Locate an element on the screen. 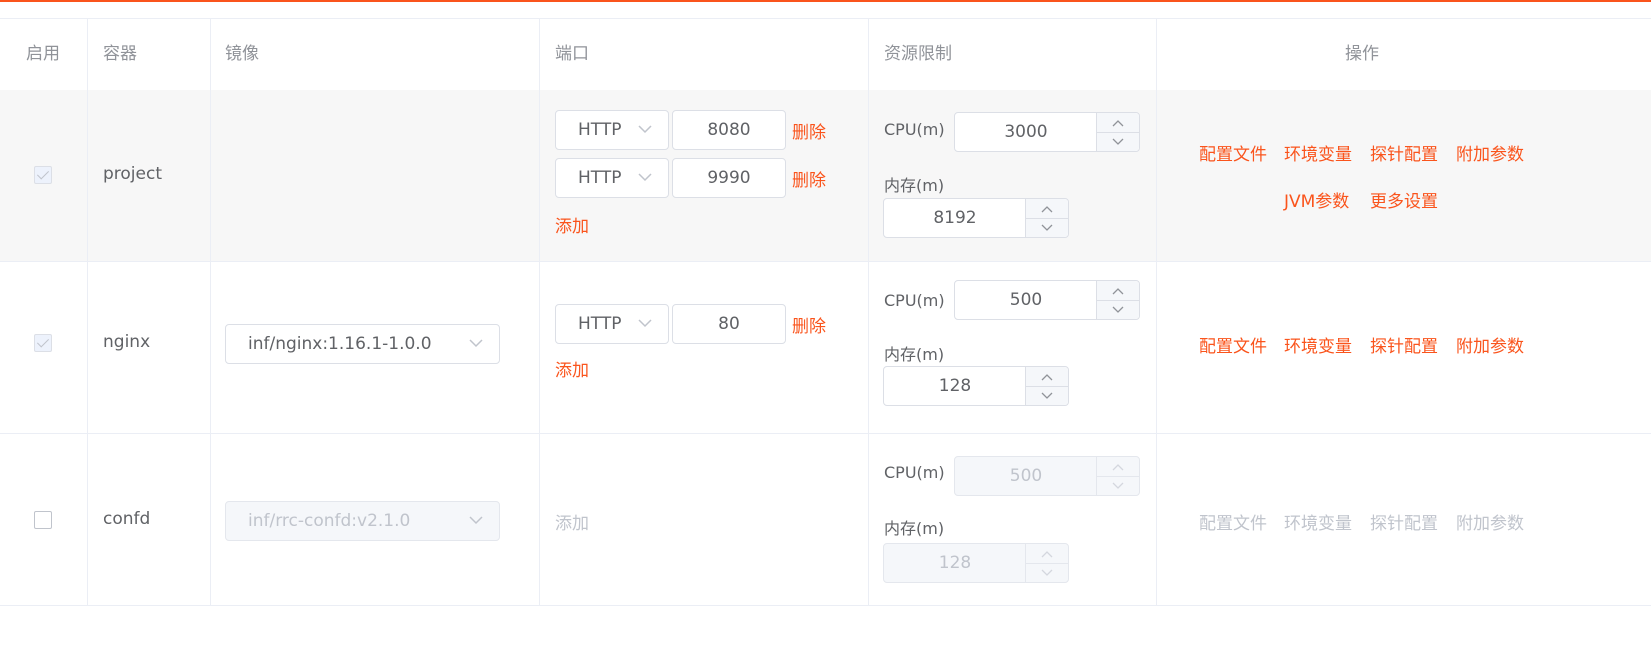 The width and height of the screenshot is (1651, 659). header-image: 镜像 is located at coordinates (242, 54).